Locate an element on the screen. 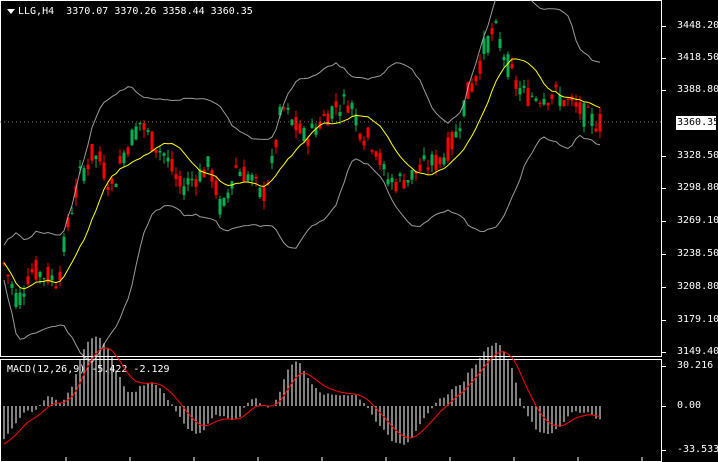 The height and width of the screenshot is (462, 718). price-tick: 3448.20 is located at coordinates (690, 26).